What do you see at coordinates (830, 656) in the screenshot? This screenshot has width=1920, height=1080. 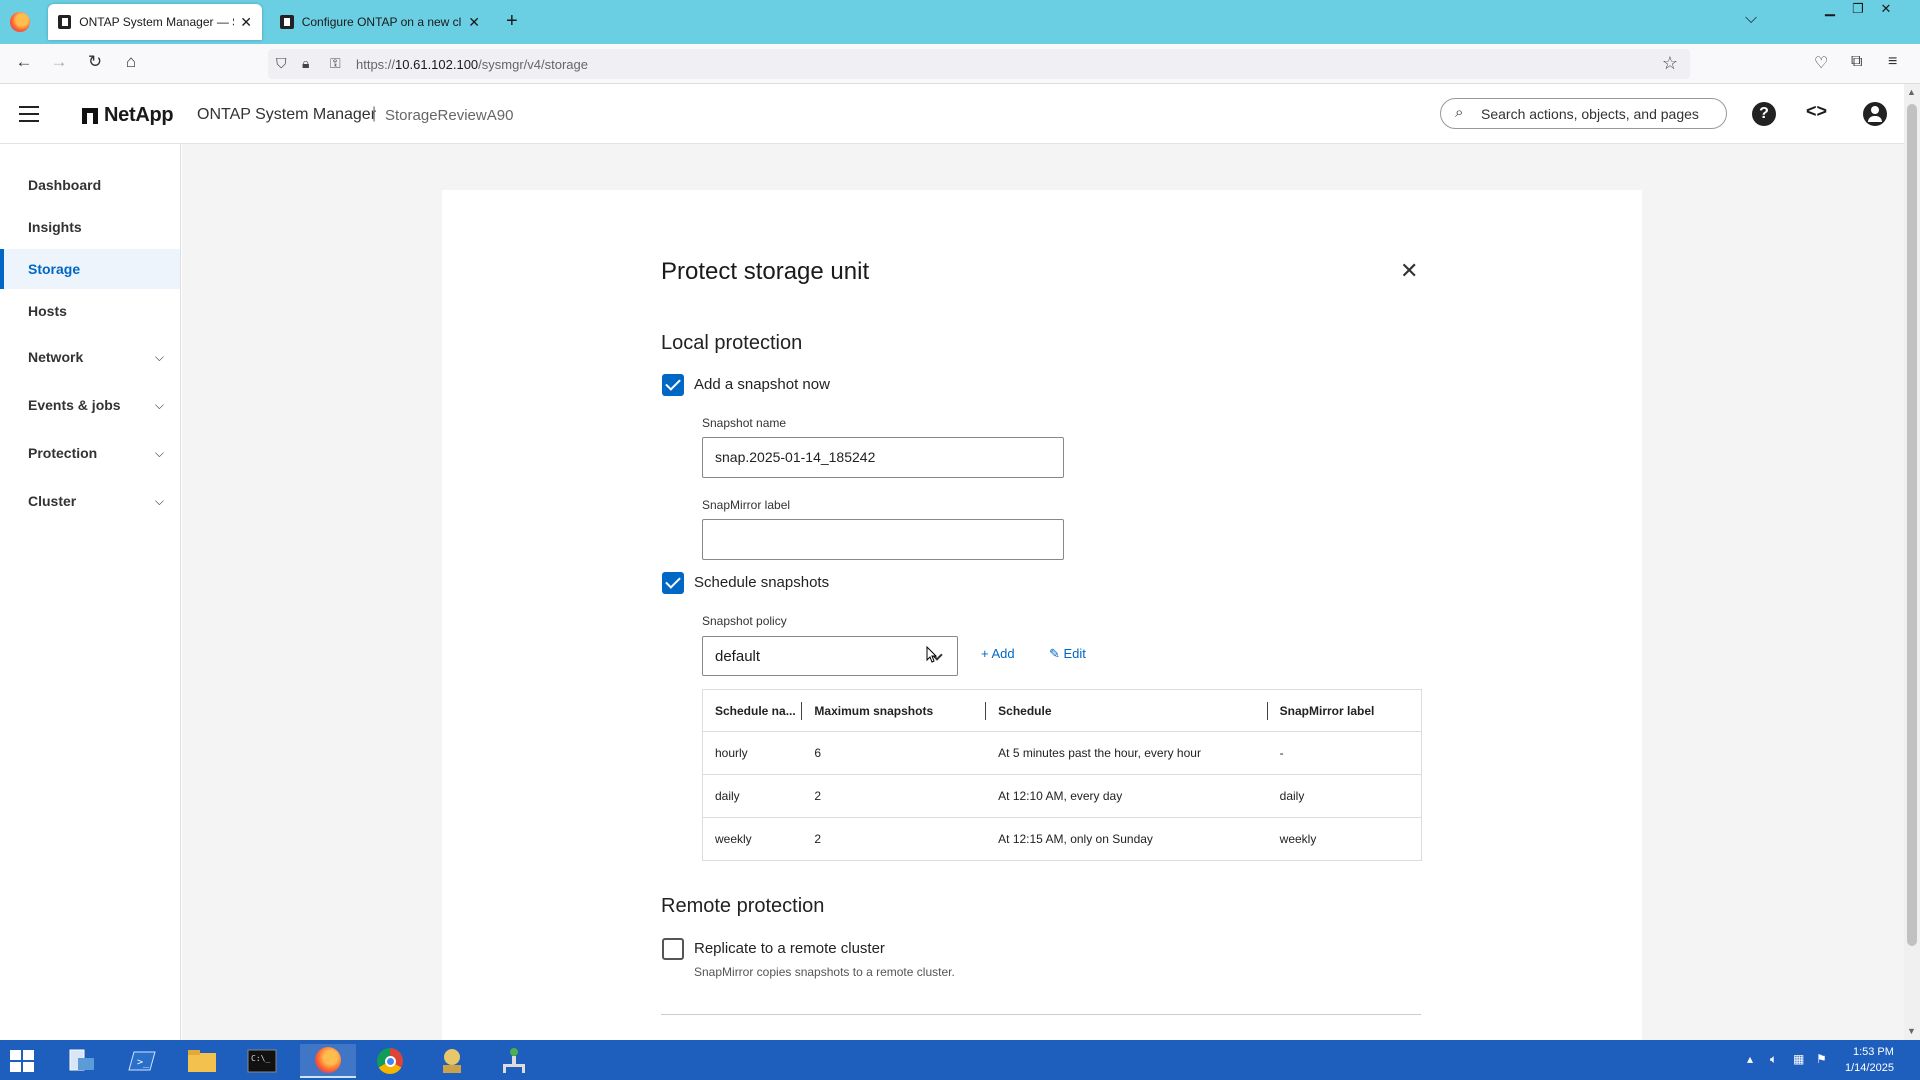 I see `snapshot-policy-select: default` at bounding box center [830, 656].